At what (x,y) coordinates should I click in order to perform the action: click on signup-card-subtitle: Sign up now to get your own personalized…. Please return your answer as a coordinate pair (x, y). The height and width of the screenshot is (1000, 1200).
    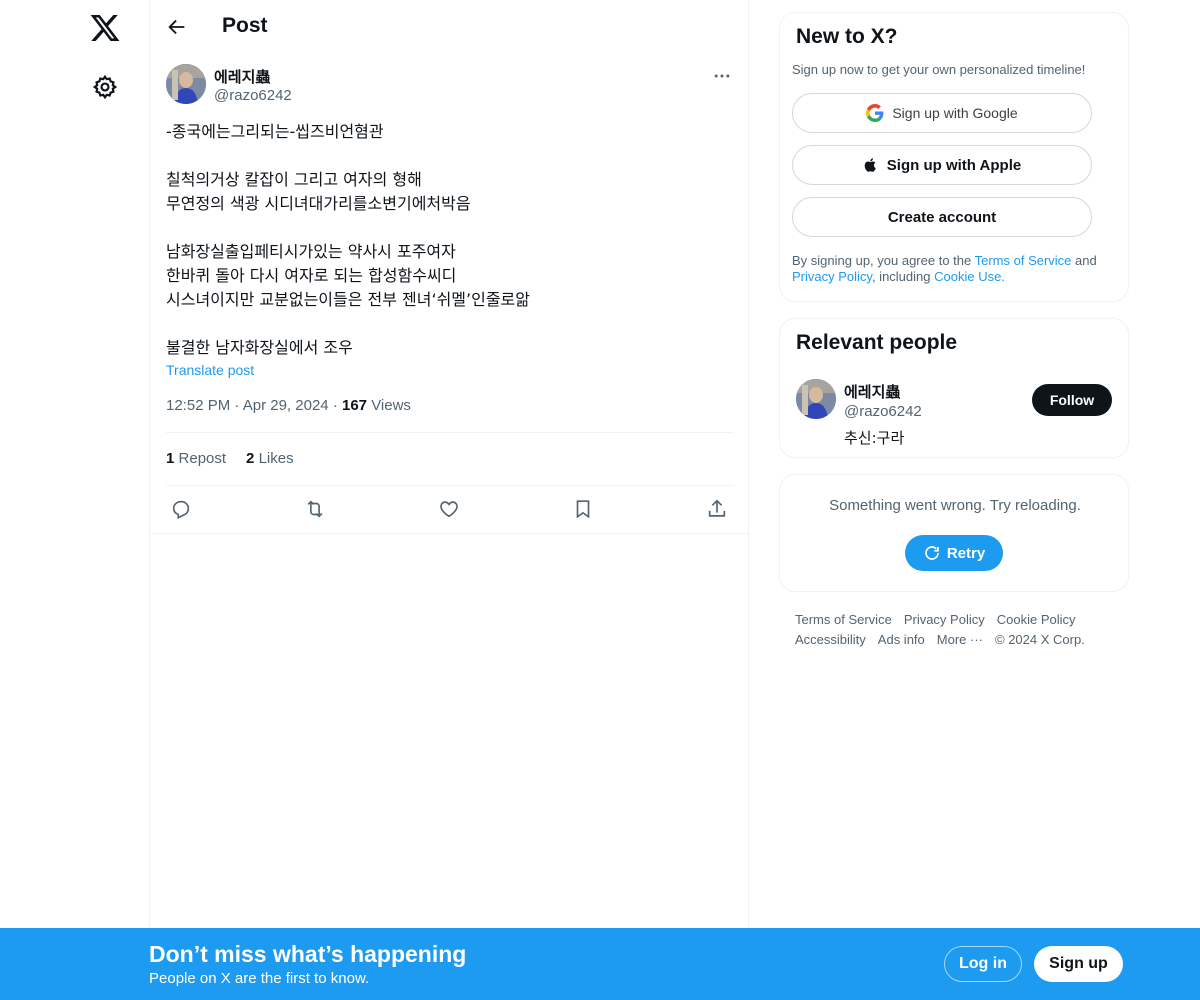
    Looking at the image, I should click on (939, 69).